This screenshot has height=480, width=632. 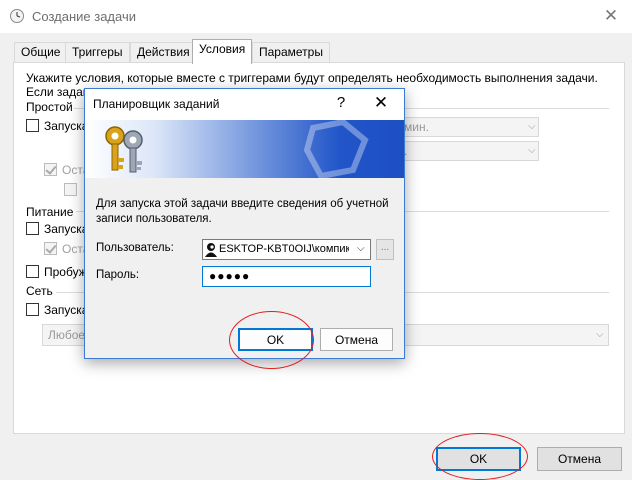 What do you see at coordinates (70, 189) in the screenshot?
I see `idle-restart-checkbox` at bounding box center [70, 189].